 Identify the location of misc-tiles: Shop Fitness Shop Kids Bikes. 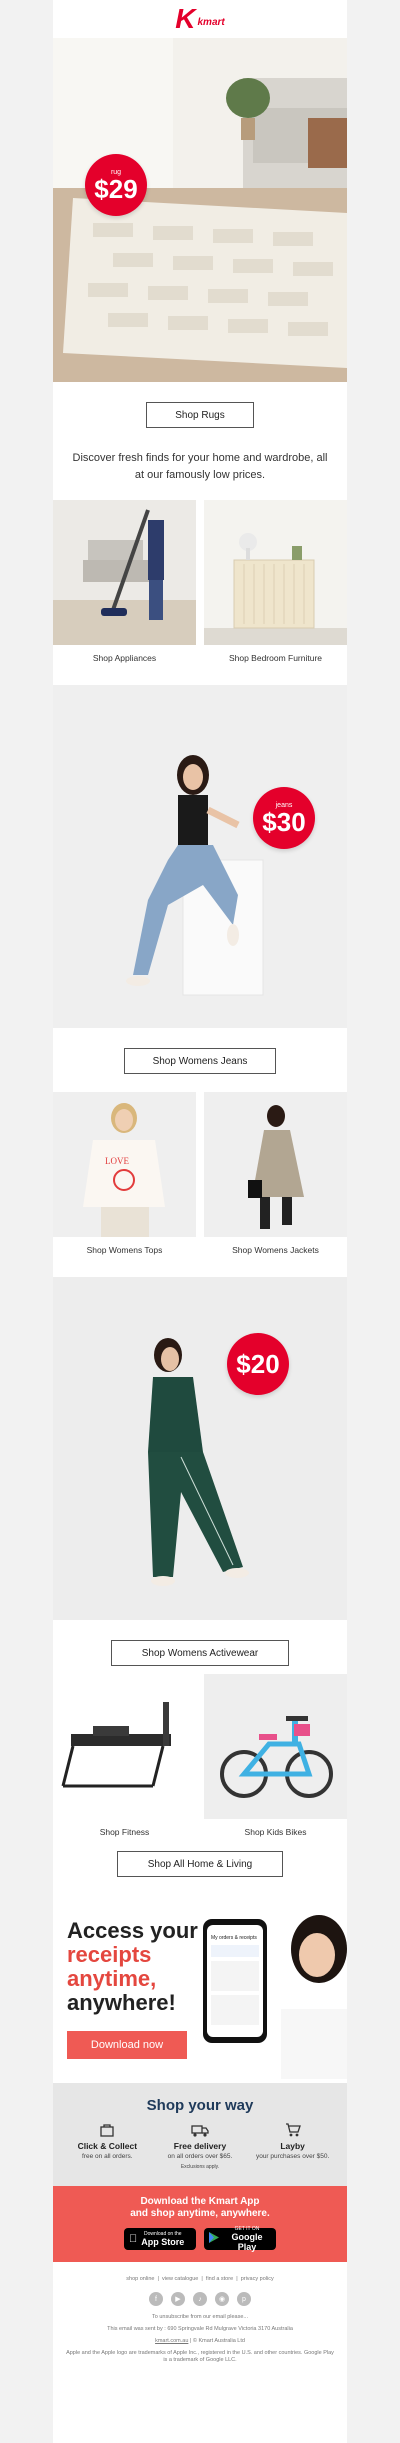
(200, 1759).